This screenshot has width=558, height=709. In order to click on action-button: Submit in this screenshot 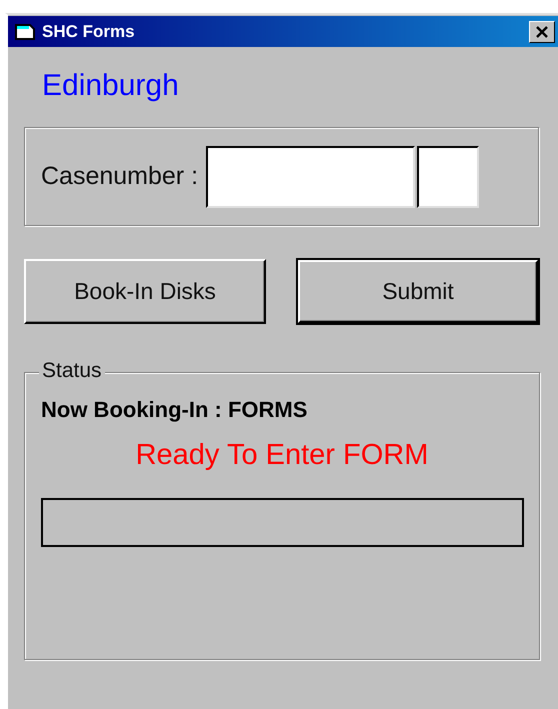, I will do `click(418, 291)`.